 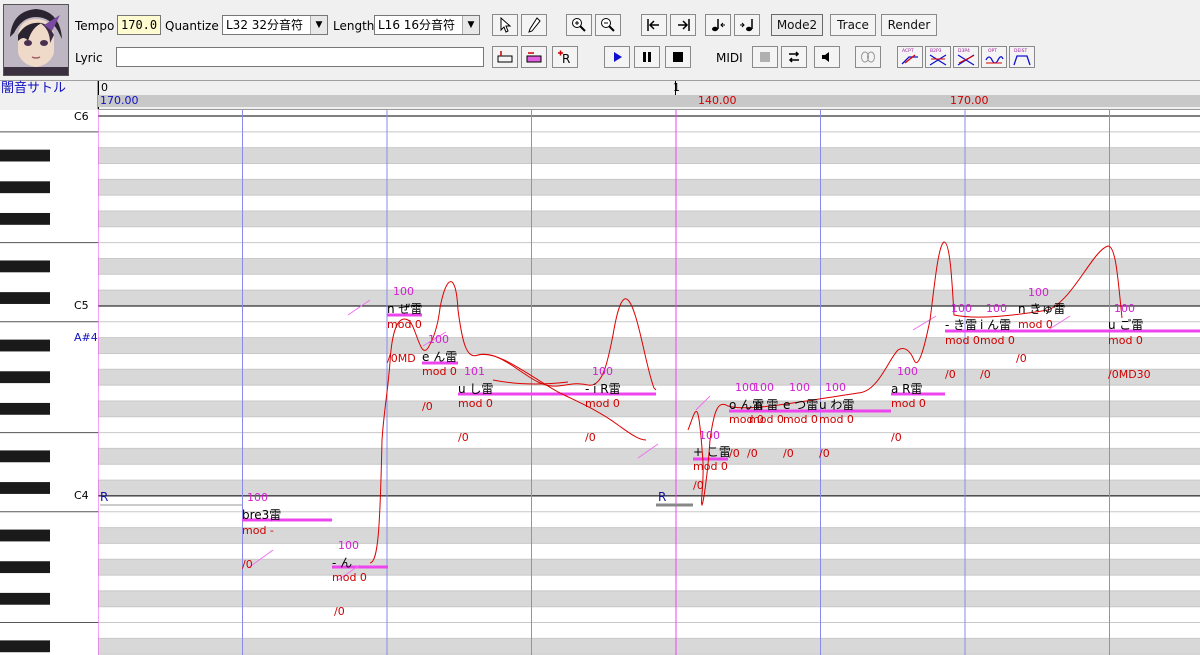 I want to click on note-lyric: u し雷, so click(x=475, y=388).